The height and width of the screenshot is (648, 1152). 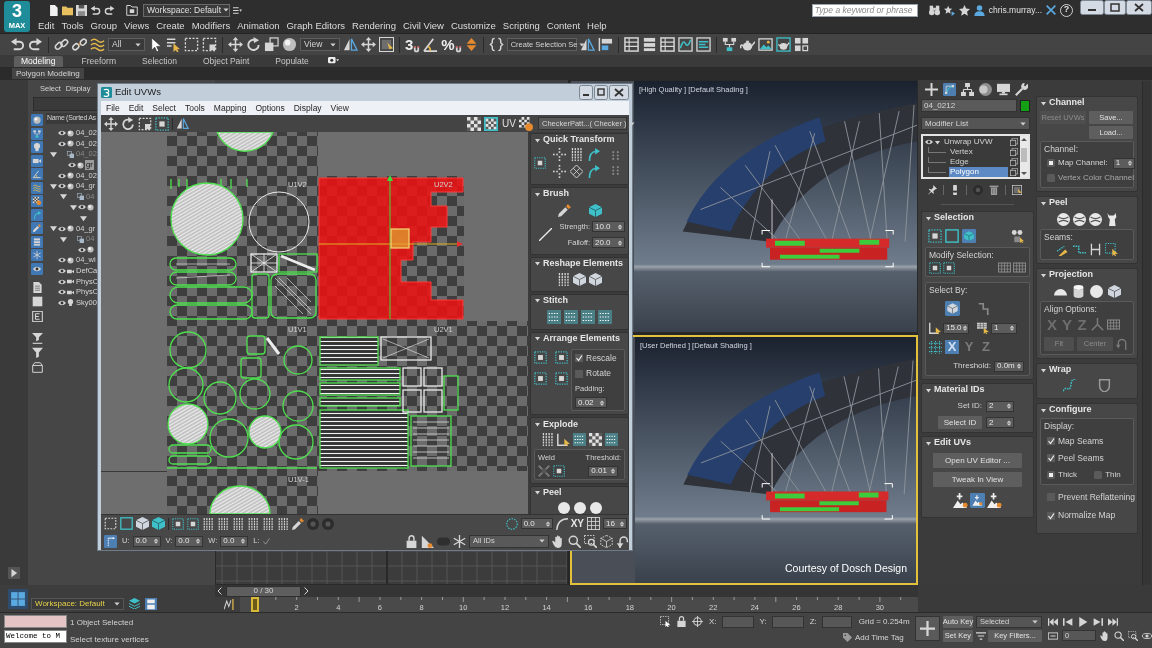 What do you see at coordinates (46, 26) in the screenshot?
I see `menu-item: Edit` at bounding box center [46, 26].